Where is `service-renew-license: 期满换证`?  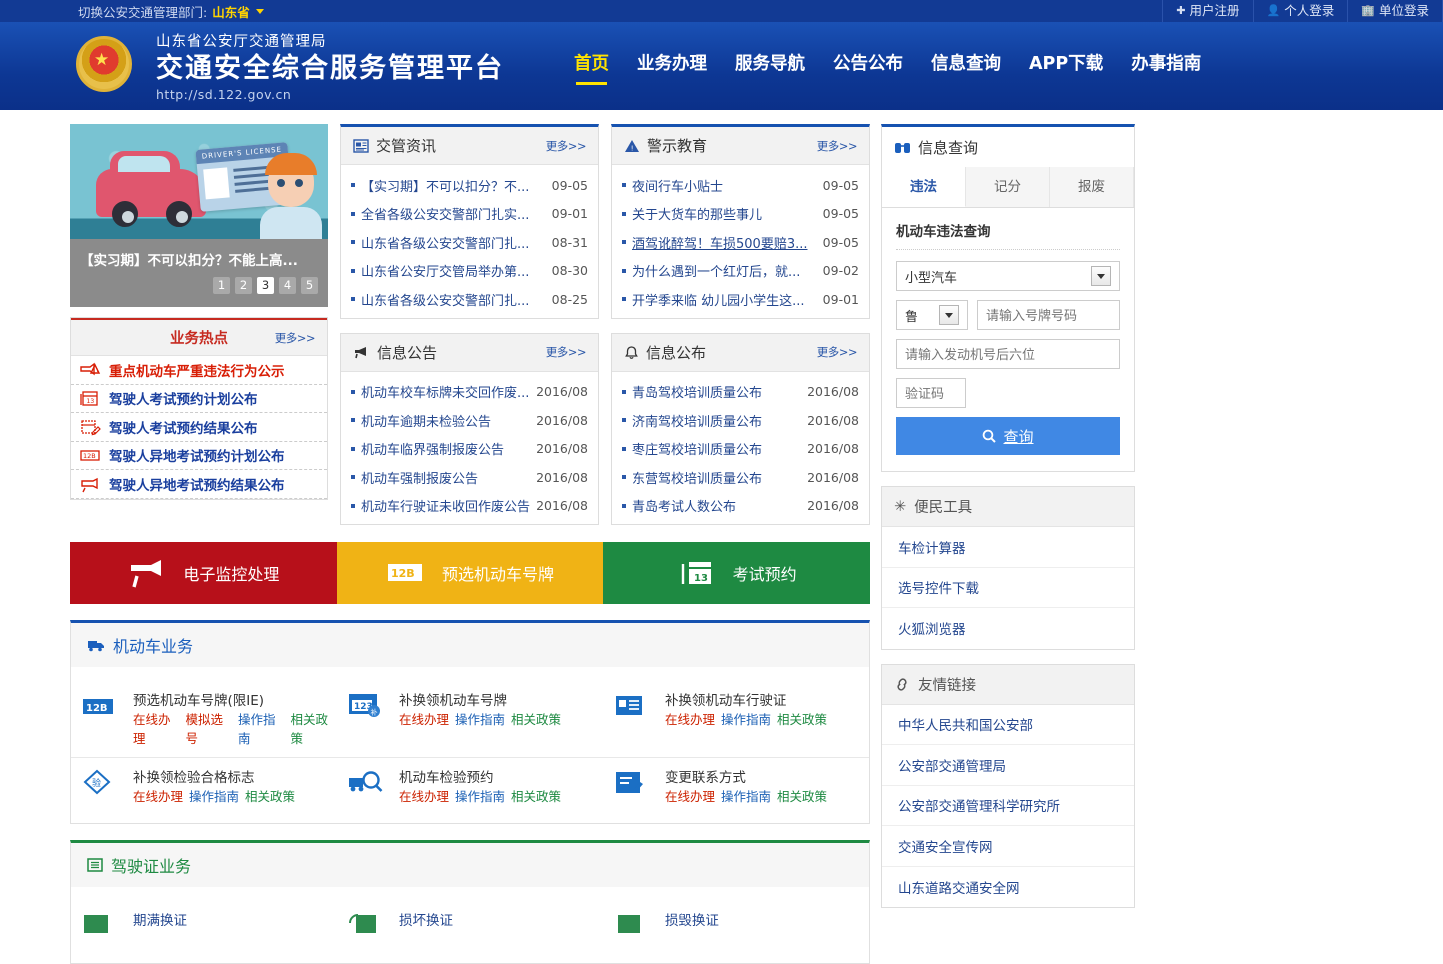 service-renew-license: 期满换证 is located at coordinates (204, 928).